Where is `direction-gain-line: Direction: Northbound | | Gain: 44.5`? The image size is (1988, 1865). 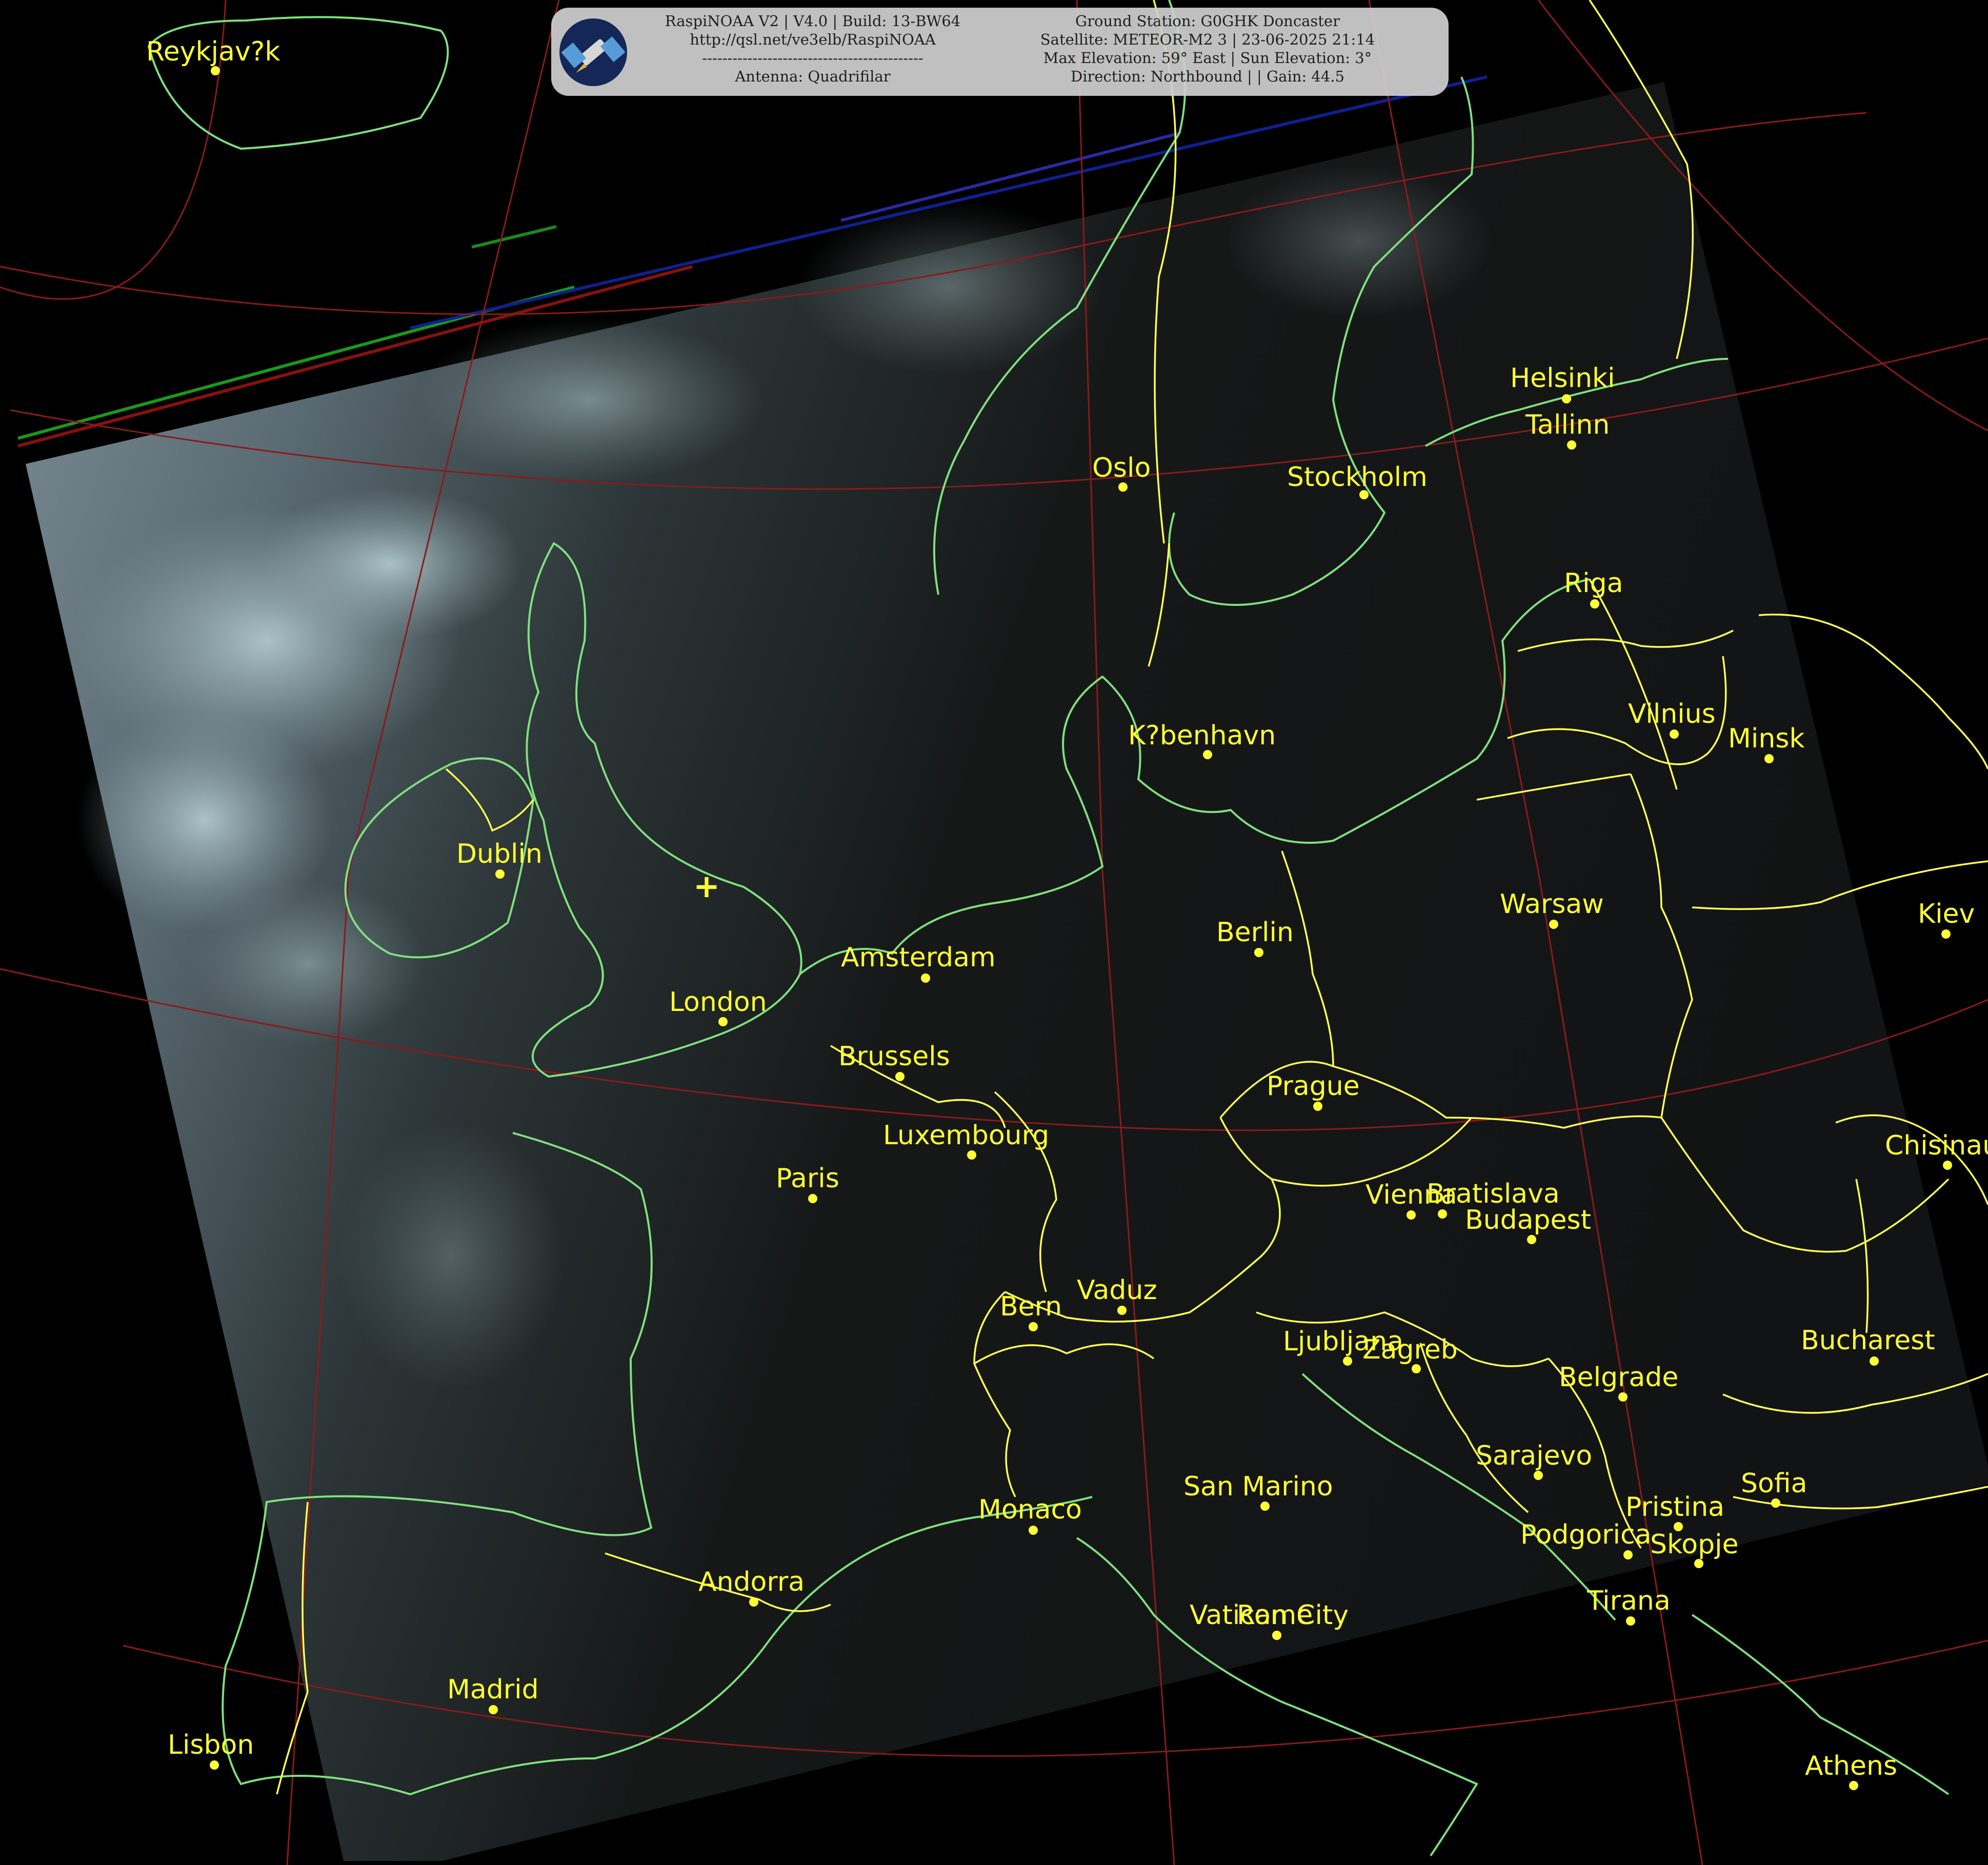 direction-gain-line: Direction: Northbound | | Gain: 44.5 is located at coordinates (1207, 76).